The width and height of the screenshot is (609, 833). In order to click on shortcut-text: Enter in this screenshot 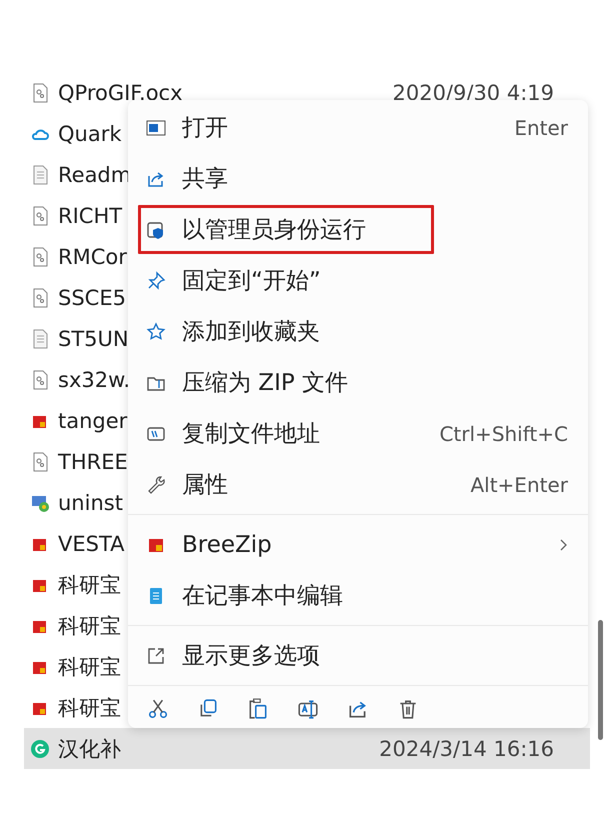, I will do `click(541, 128)`.